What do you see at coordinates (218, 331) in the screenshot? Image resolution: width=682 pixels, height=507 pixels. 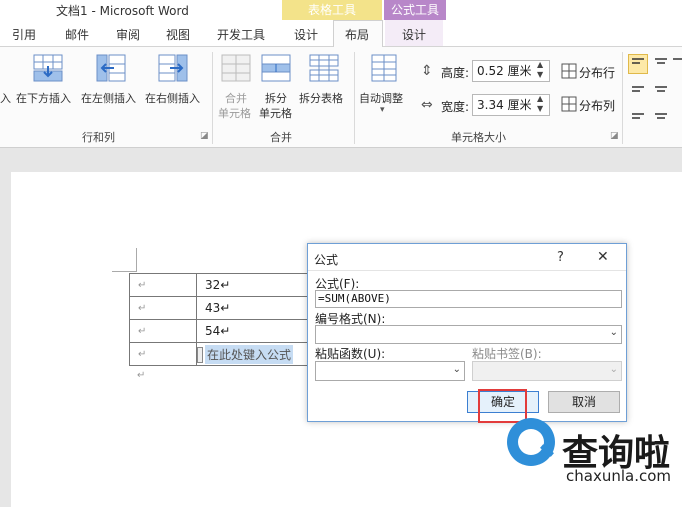 I see `cell-value: 54↵` at bounding box center [218, 331].